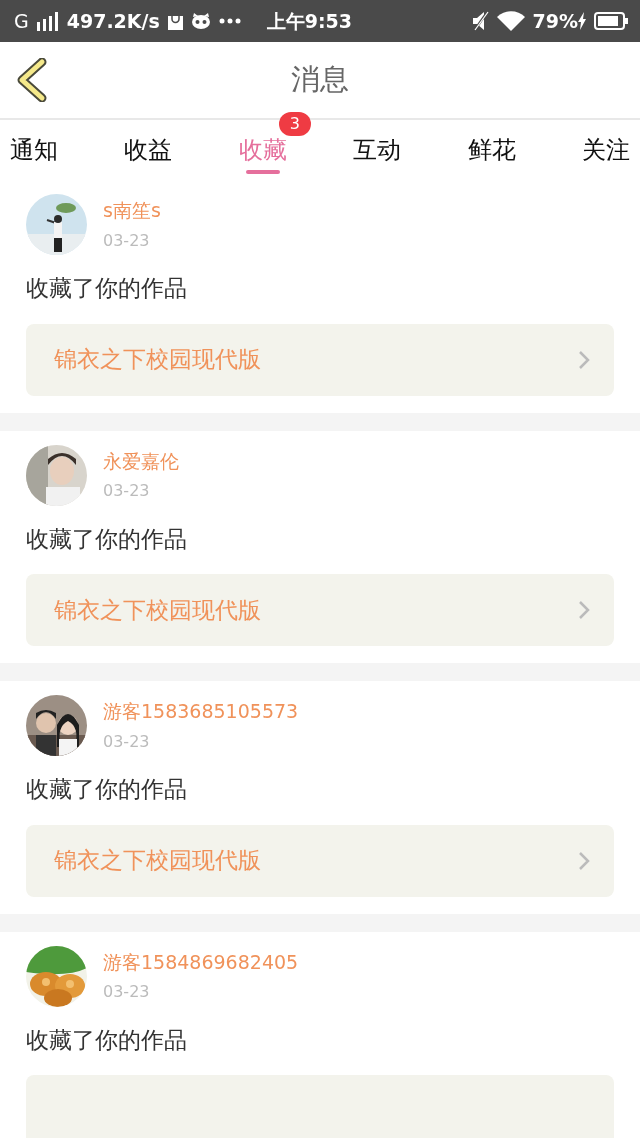  Describe the element at coordinates (34, 150) in the screenshot. I see `tab: 通知` at that location.